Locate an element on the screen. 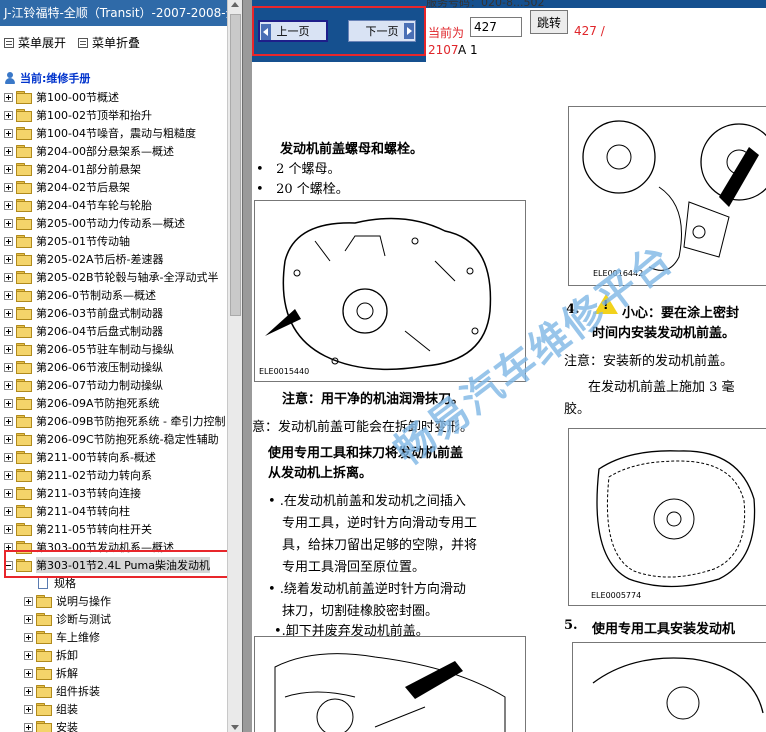 The width and height of the screenshot is (766, 732). tree-item: 第211-00节转向系-概述 is located at coordinates (113, 457).